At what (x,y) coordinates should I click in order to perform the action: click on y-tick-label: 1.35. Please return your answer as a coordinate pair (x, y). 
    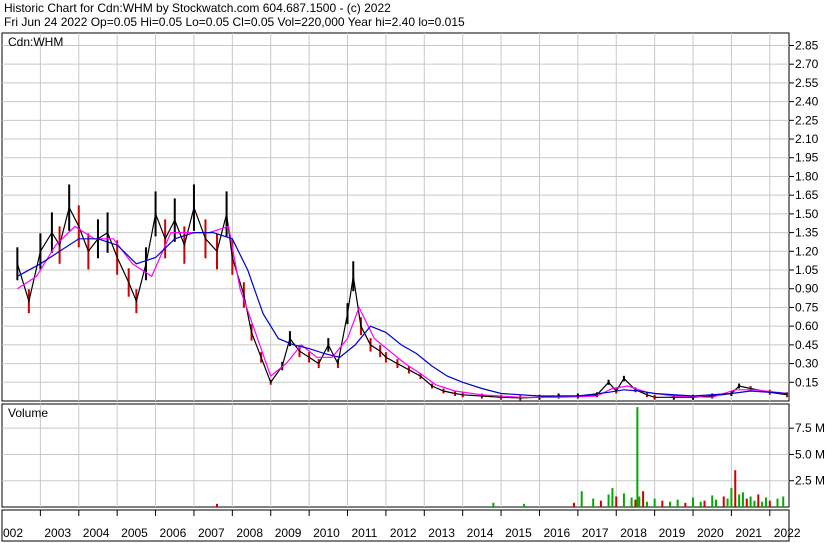
    Looking at the image, I should click on (807, 233).